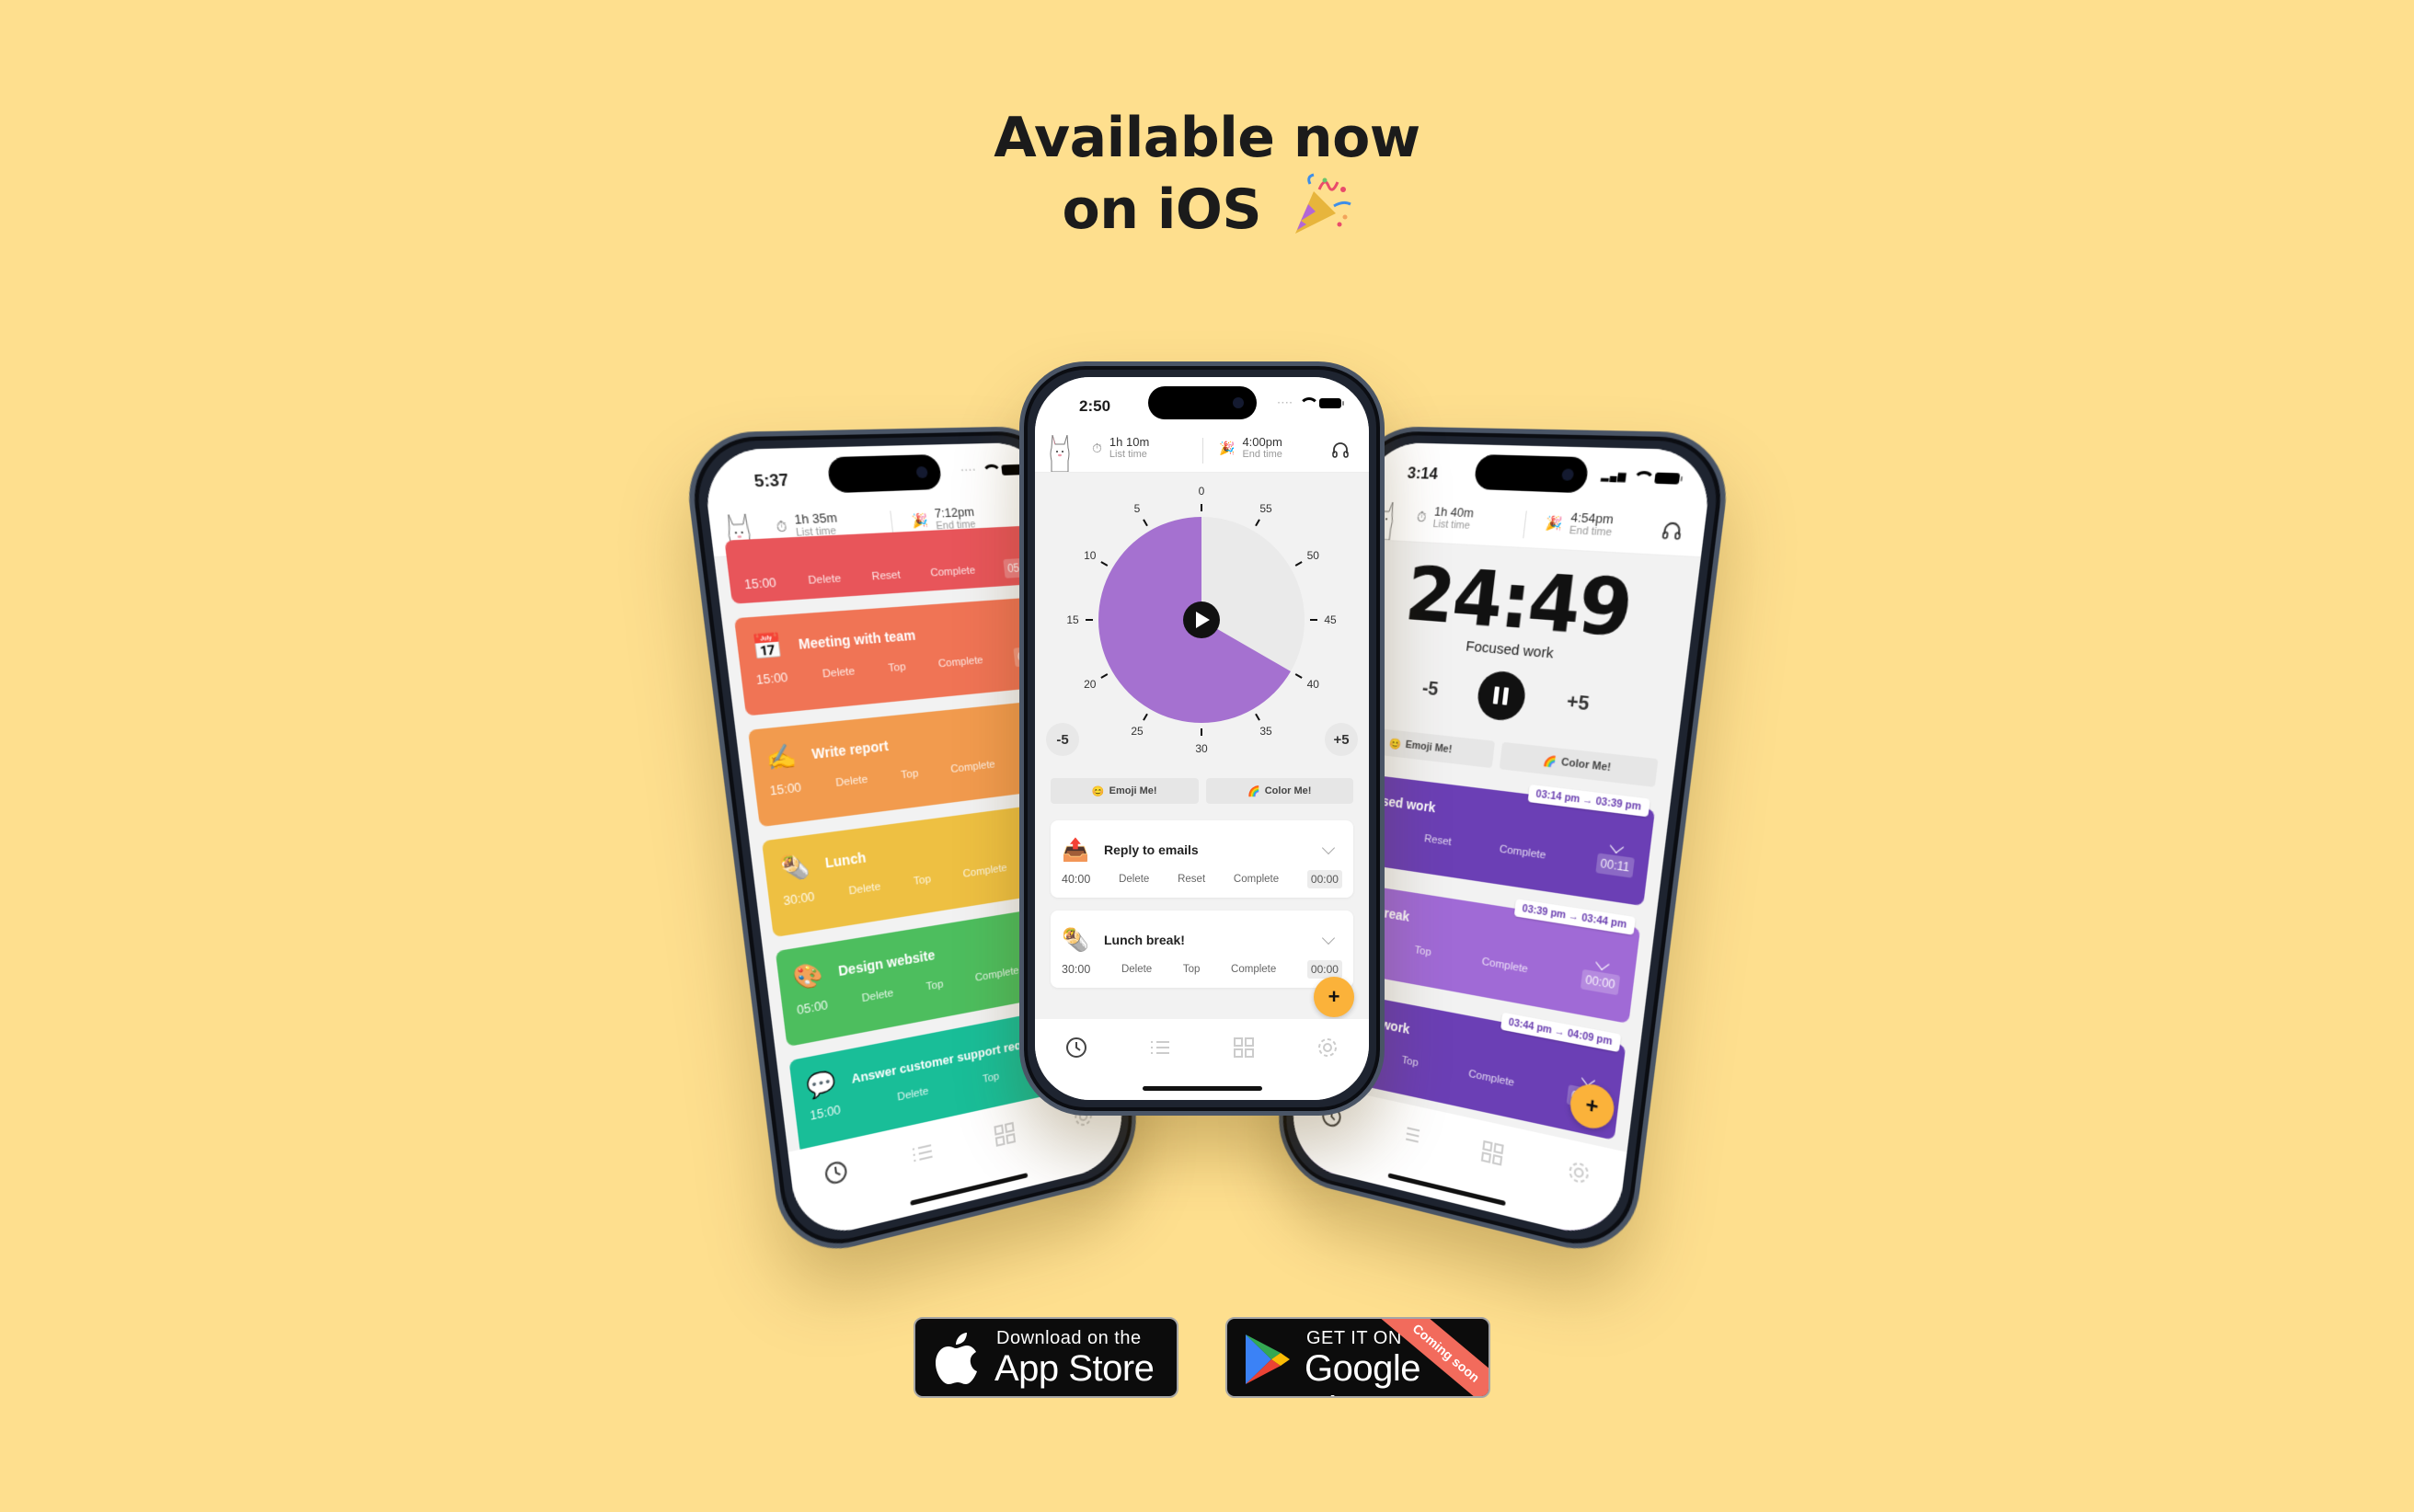  Describe the element at coordinates (1313, 555) in the screenshot. I see `dial-tick-label: 50` at that location.